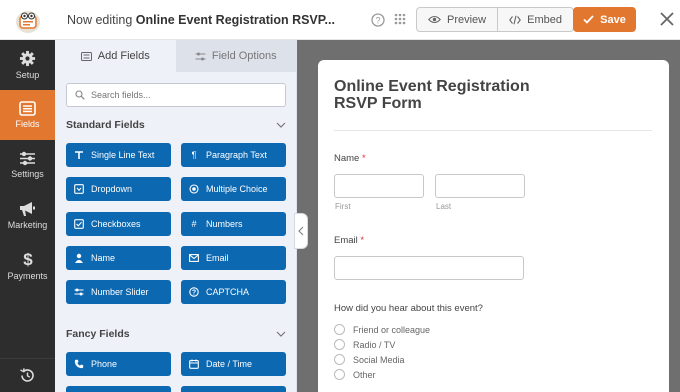 This screenshot has width=680, height=392. Describe the element at coordinates (339, 344) in the screenshot. I see `radio-radio-tv` at that location.